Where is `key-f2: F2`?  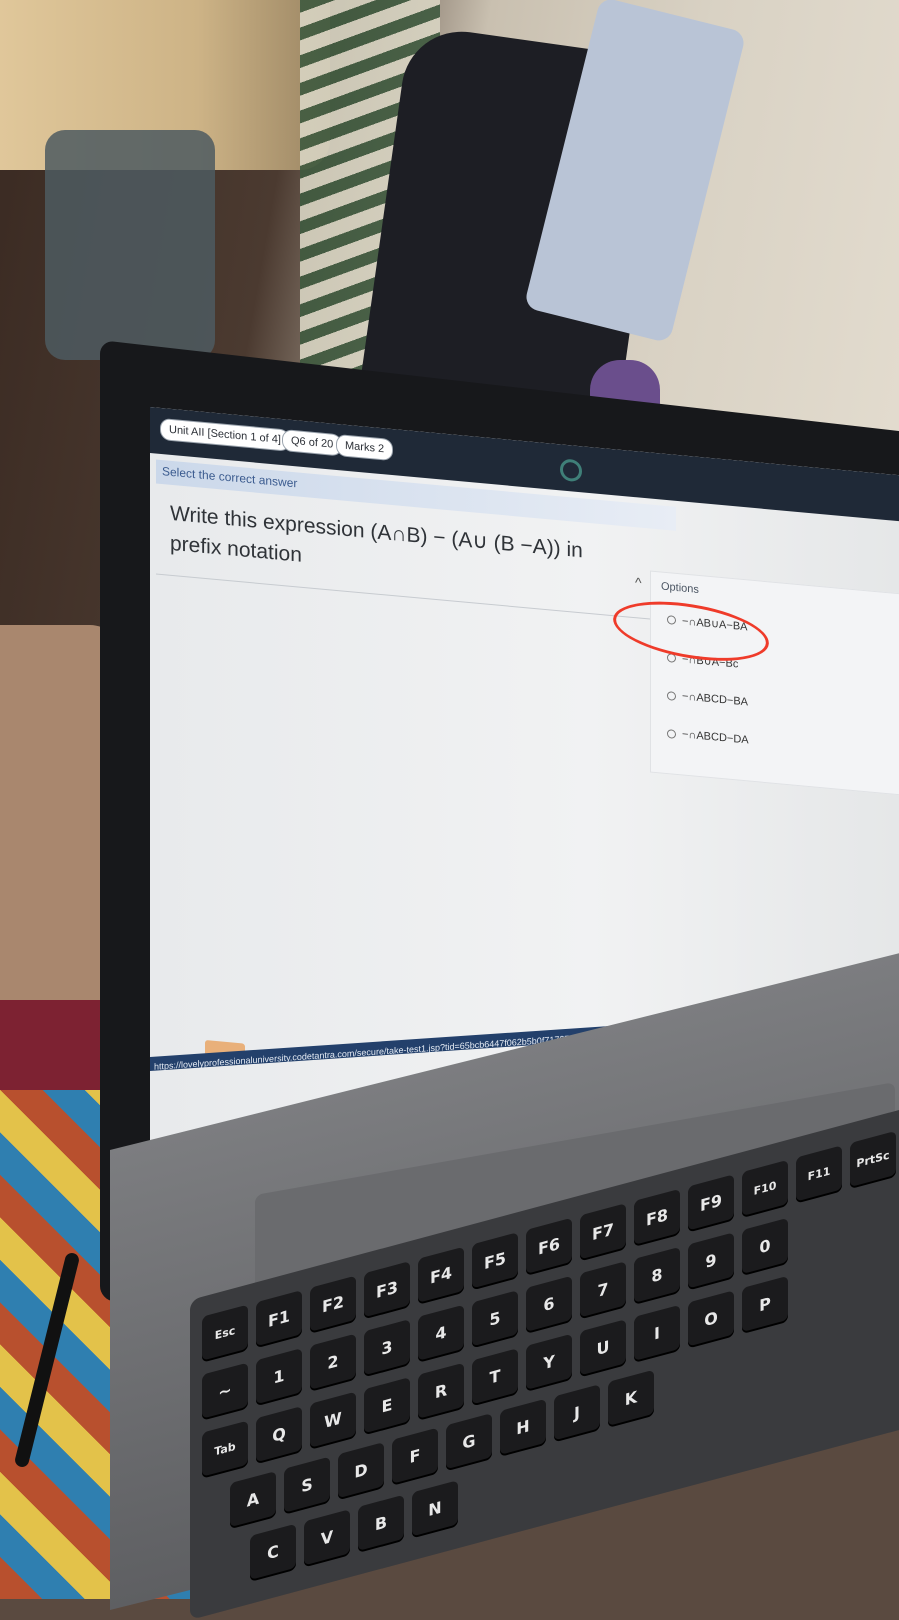
key-f2: F2 is located at coordinates (333, 1303).